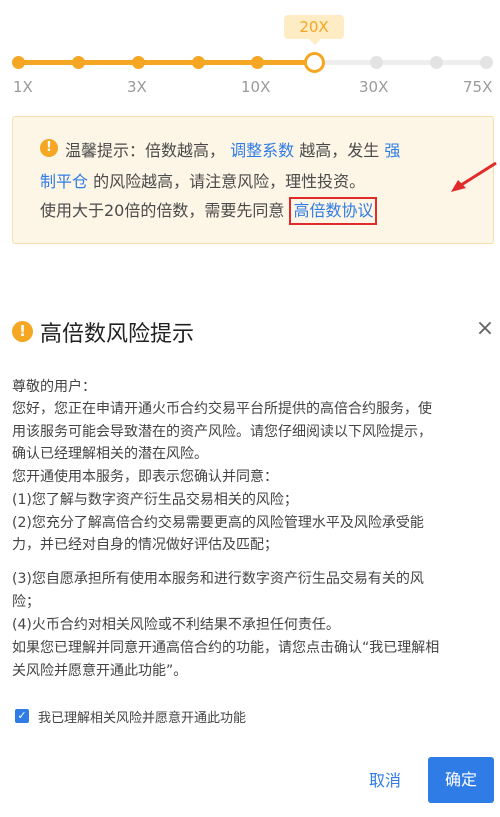  What do you see at coordinates (218, 523) in the screenshot?
I see `modal-body-line: (2)您充分了解高倍合约交易需要更高的风险管理水平及风险承受能` at bounding box center [218, 523].